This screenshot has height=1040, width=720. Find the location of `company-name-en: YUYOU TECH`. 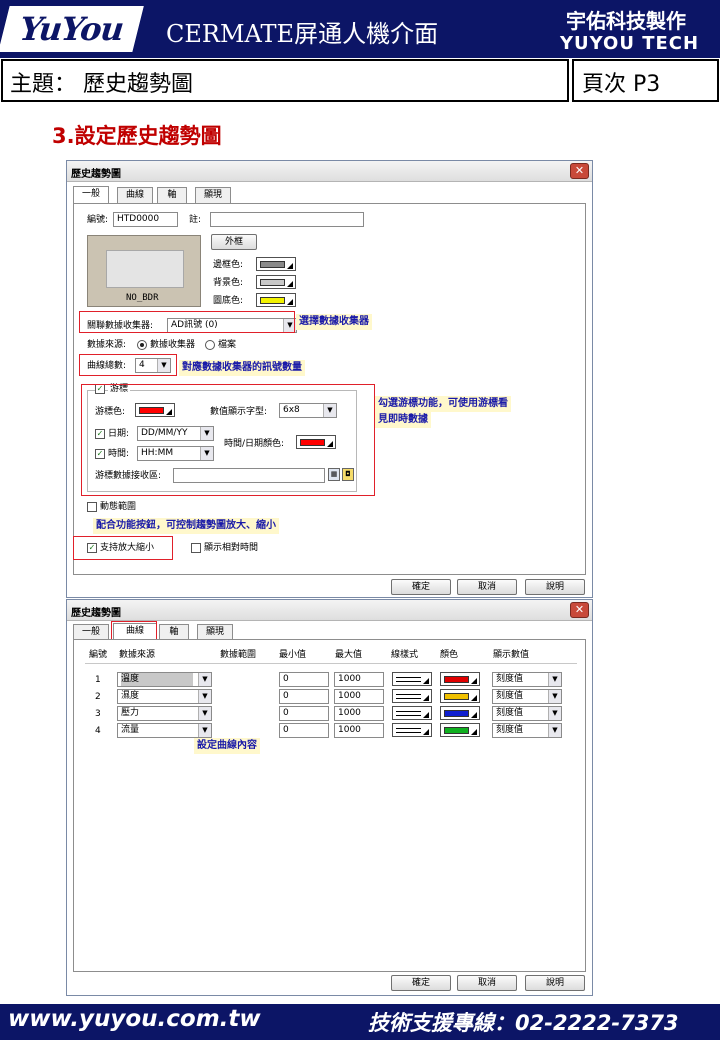

company-name-en: YUYOU TECH is located at coordinates (630, 43).